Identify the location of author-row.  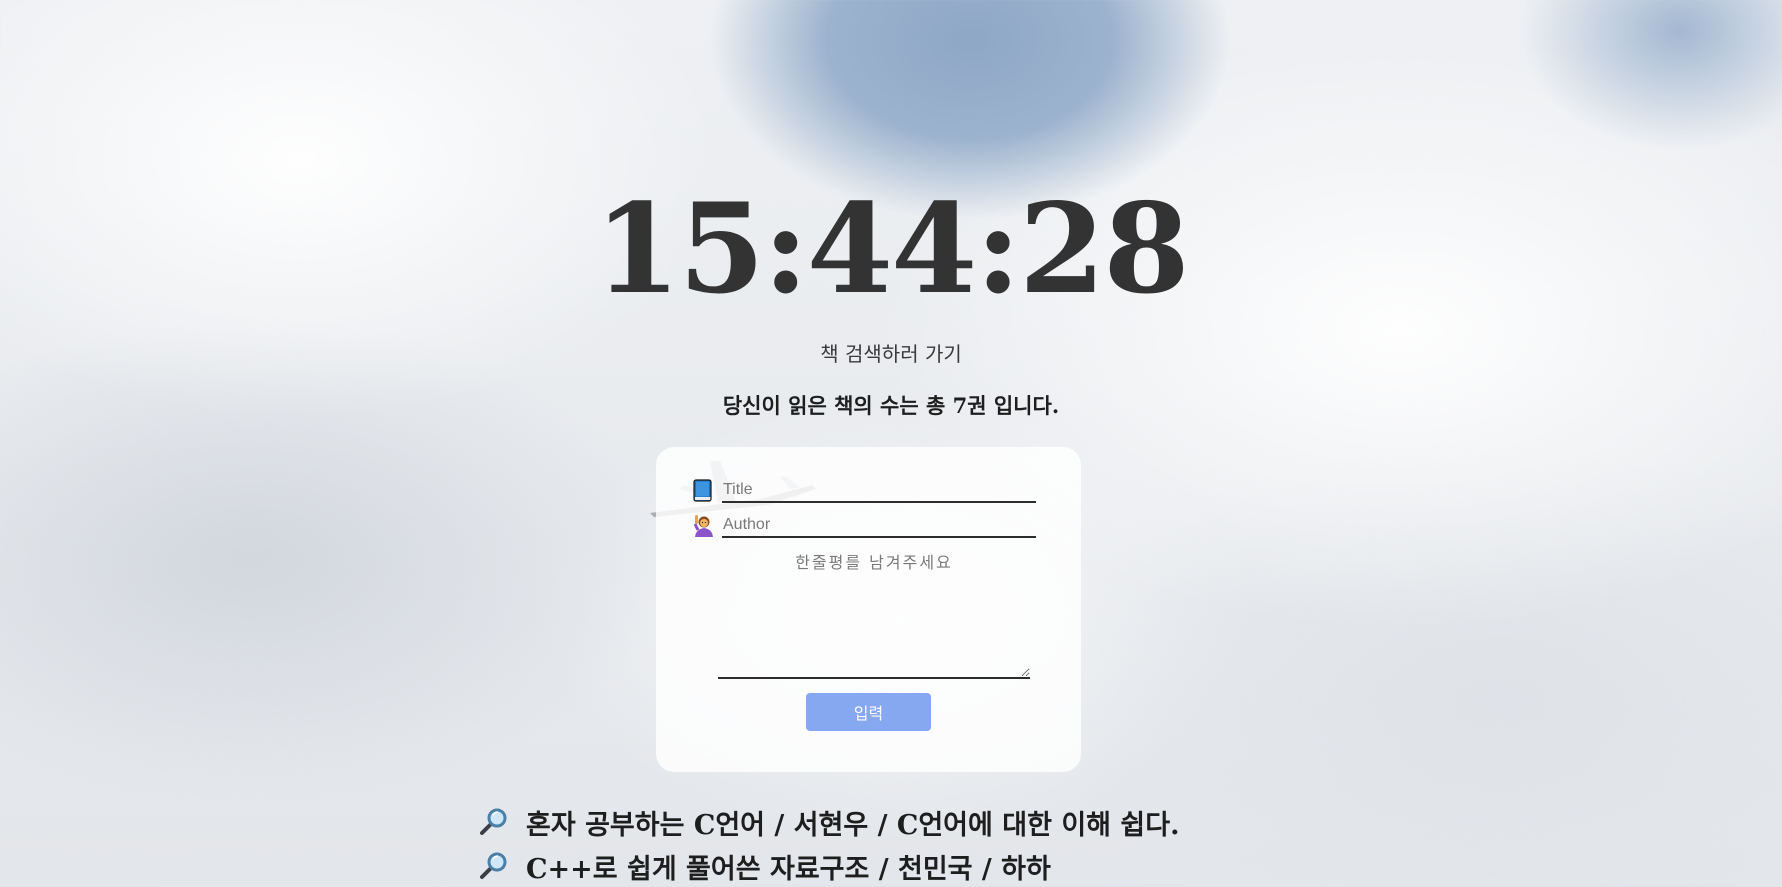
(864, 524).